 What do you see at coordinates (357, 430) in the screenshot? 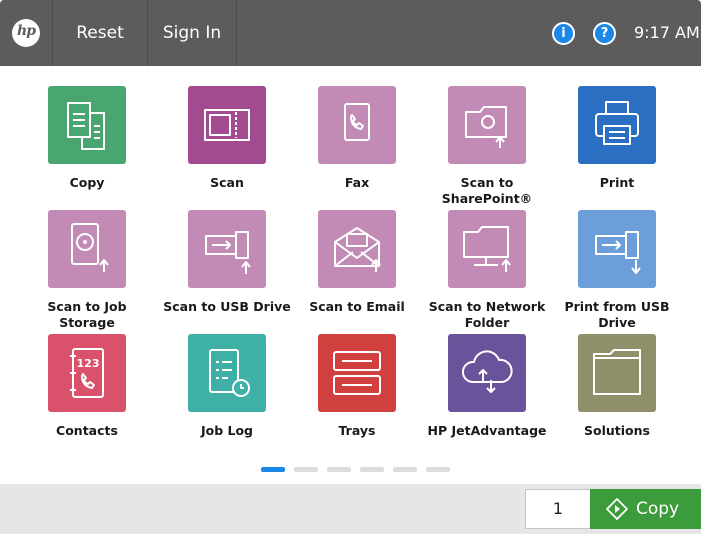
I see `app-label: Trays` at bounding box center [357, 430].